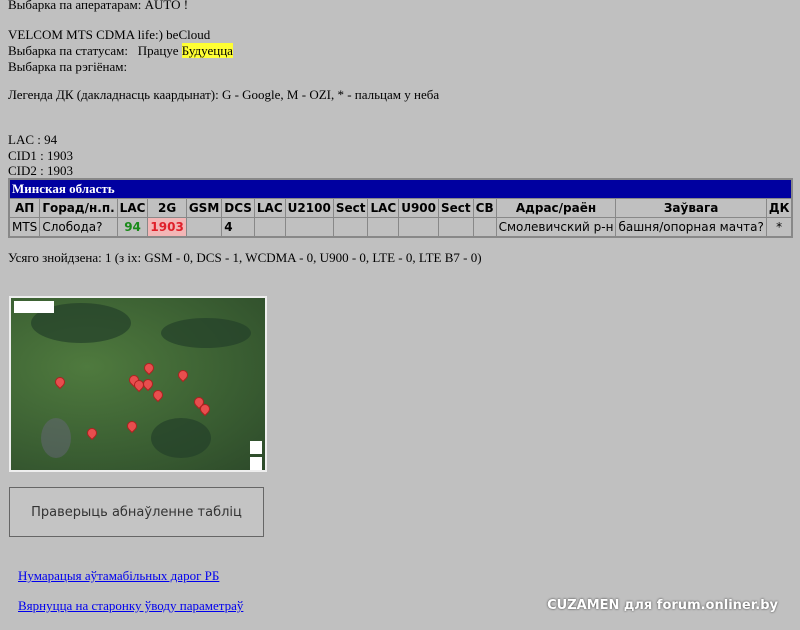 The height and width of the screenshot is (630, 800). What do you see at coordinates (40, 155) in the screenshot?
I see `cid1-value: CID1 : 1903` at bounding box center [40, 155].